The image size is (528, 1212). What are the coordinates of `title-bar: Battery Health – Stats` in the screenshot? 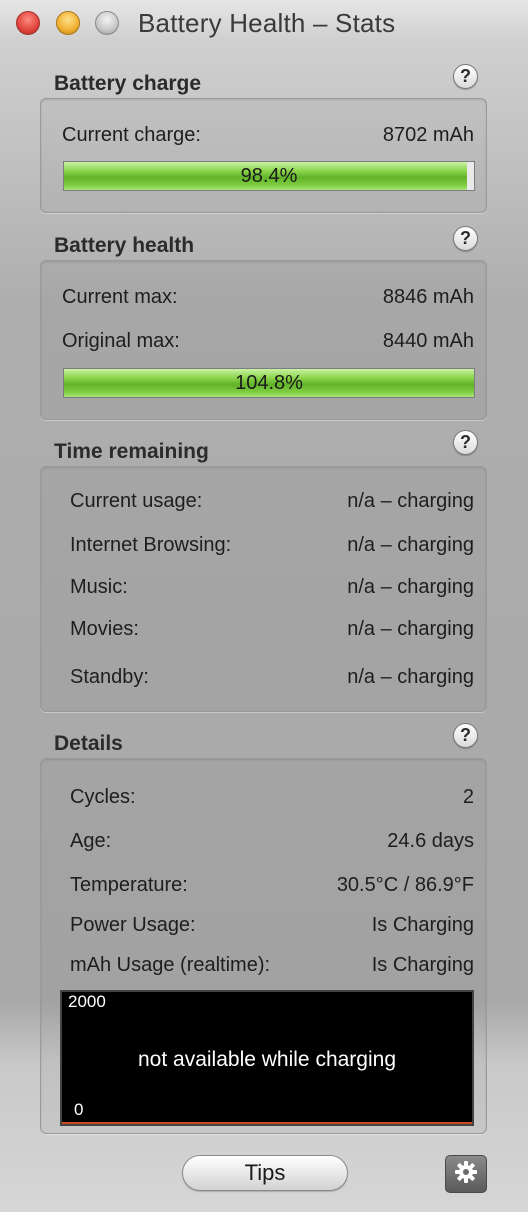 It's located at (264, 23).